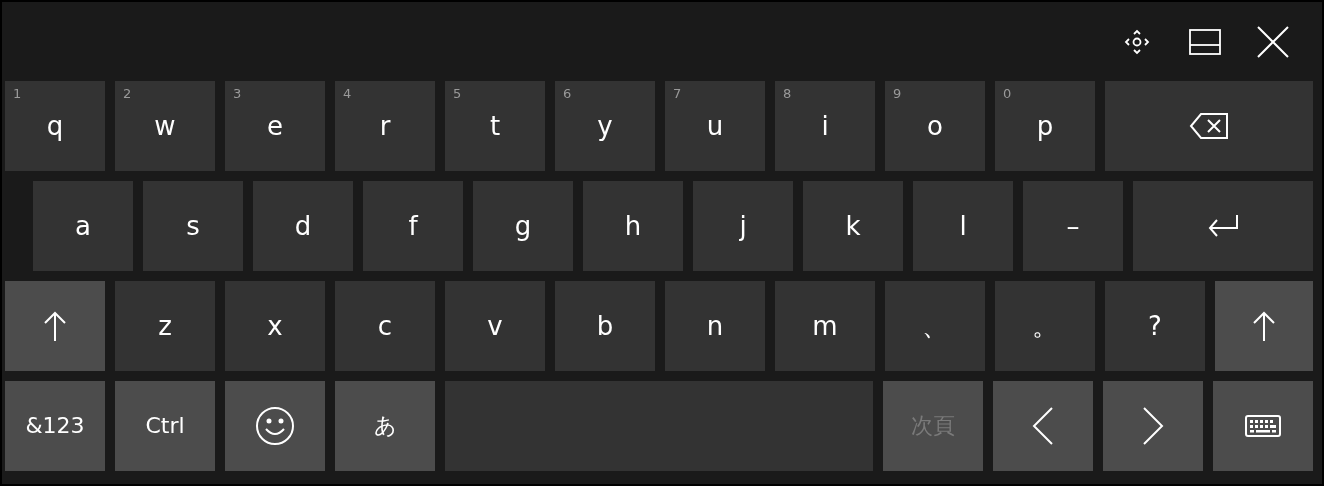 This screenshot has height=486, width=1324. What do you see at coordinates (303, 226) in the screenshot?
I see `key: d` at bounding box center [303, 226].